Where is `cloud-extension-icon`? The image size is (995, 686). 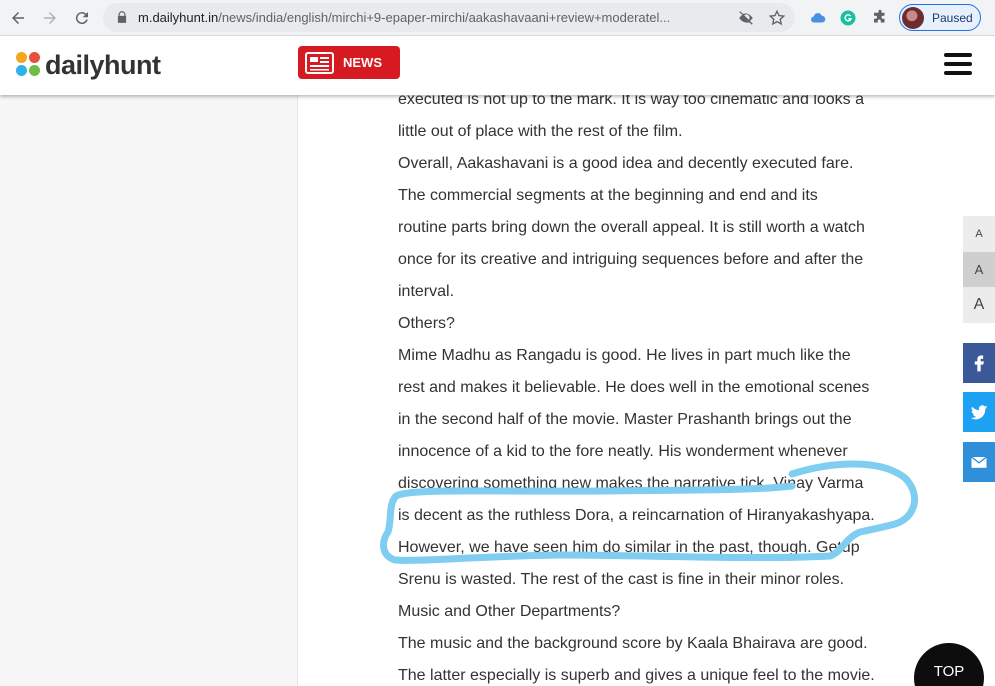
cloud-extension-icon is located at coordinates (818, 18).